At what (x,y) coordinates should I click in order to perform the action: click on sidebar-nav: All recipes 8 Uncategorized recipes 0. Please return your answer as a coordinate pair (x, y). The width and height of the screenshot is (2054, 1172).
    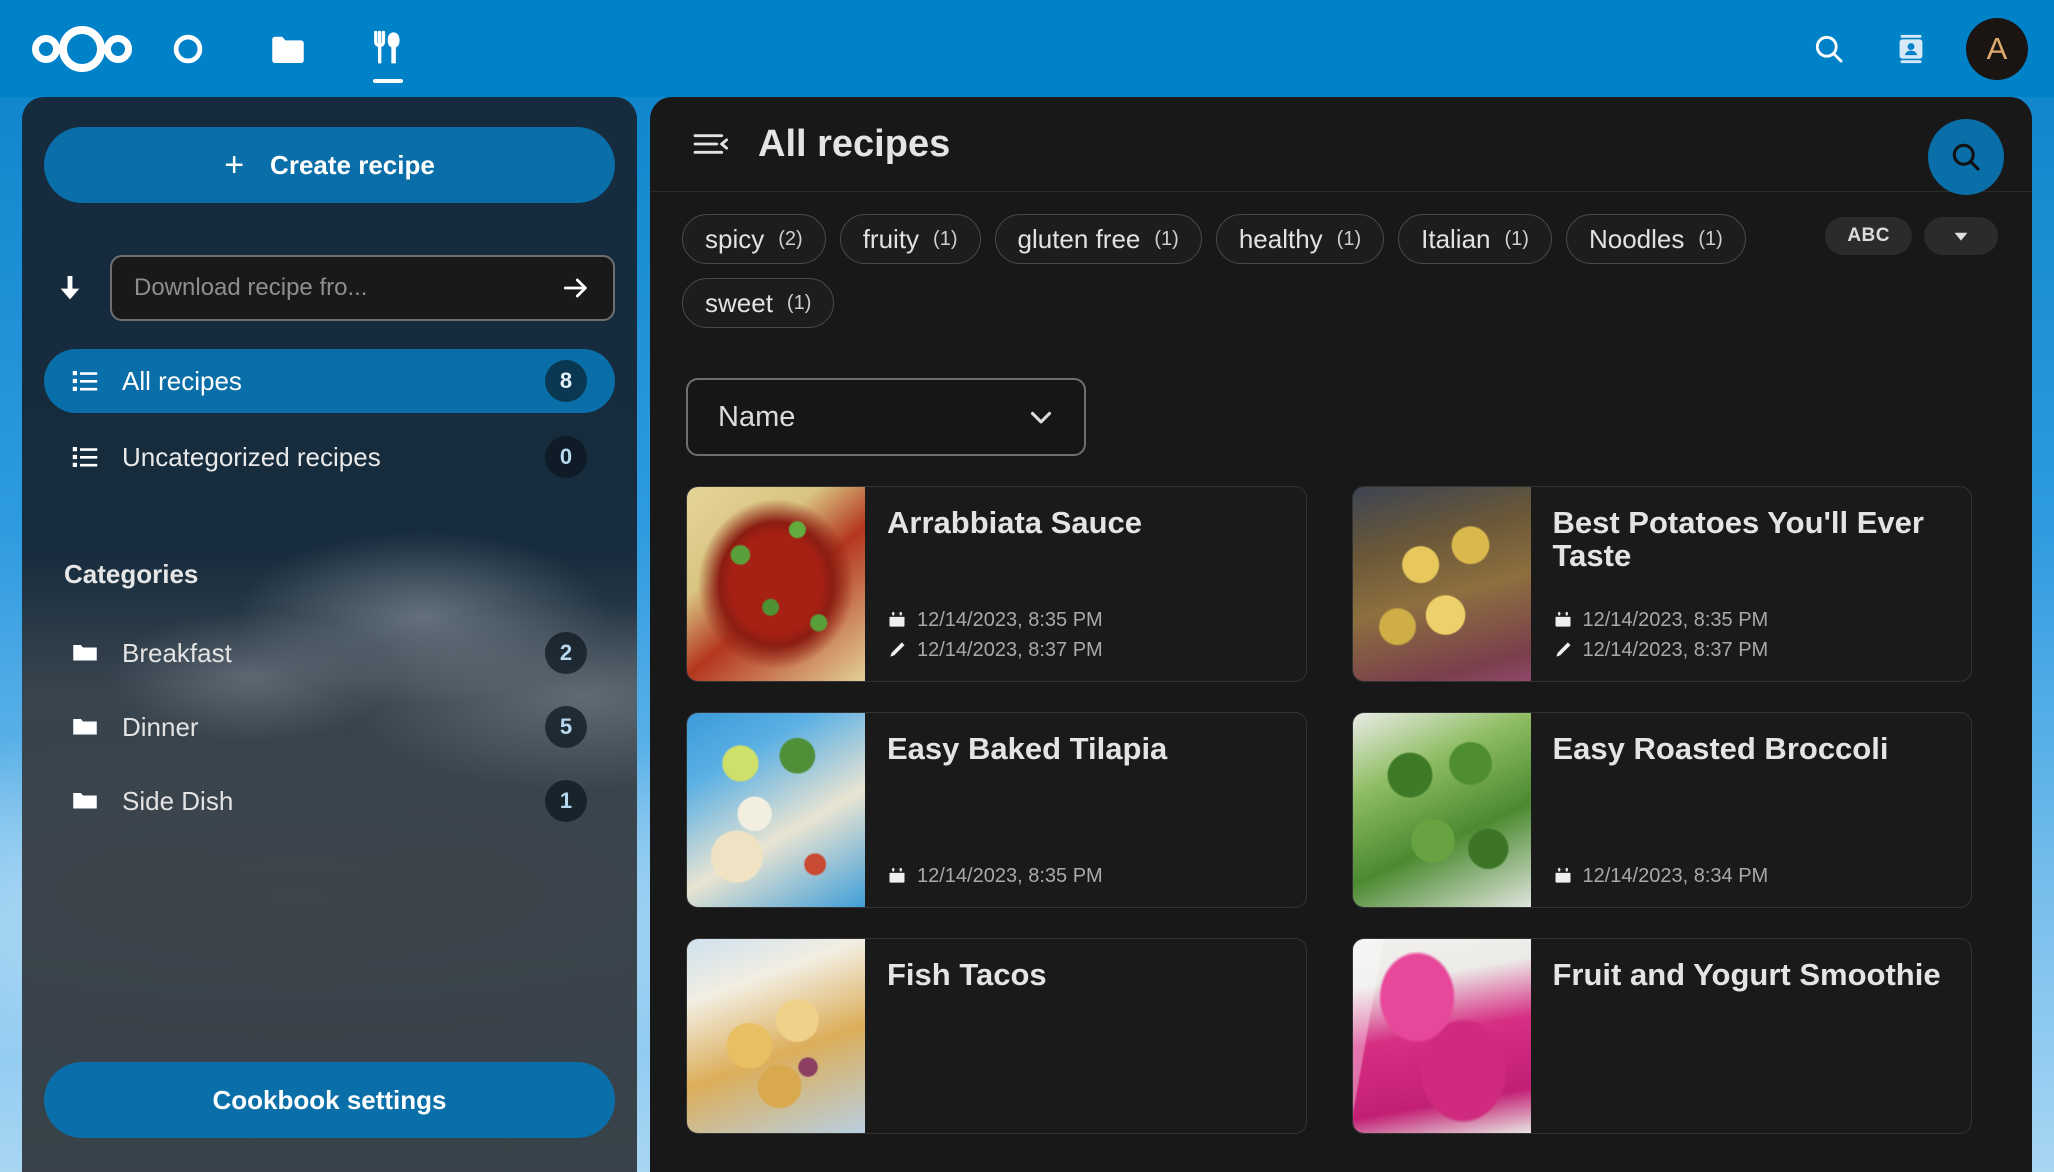
    Looking at the image, I should click on (329, 425).